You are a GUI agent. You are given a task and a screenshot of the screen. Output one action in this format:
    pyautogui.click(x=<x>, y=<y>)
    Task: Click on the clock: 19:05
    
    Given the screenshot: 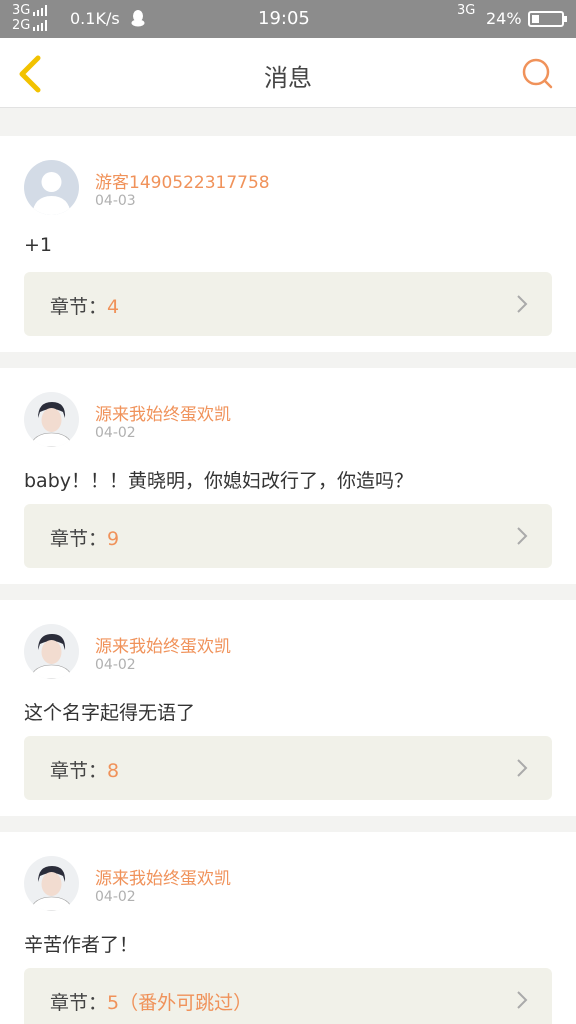 What is the action you would take?
    pyautogui.click(x=284, y=18)
    